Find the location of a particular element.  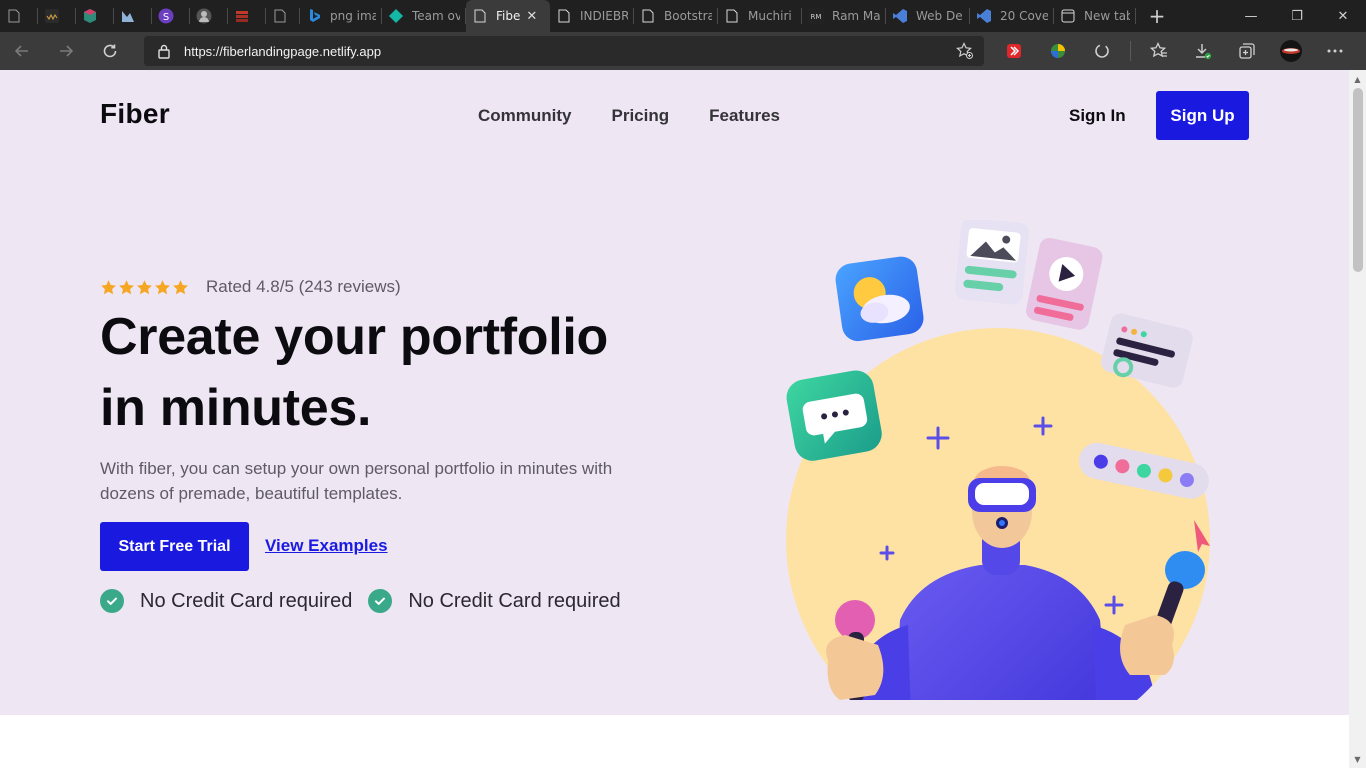

tab-title: Muchiri is located at coordinates (770, 16).